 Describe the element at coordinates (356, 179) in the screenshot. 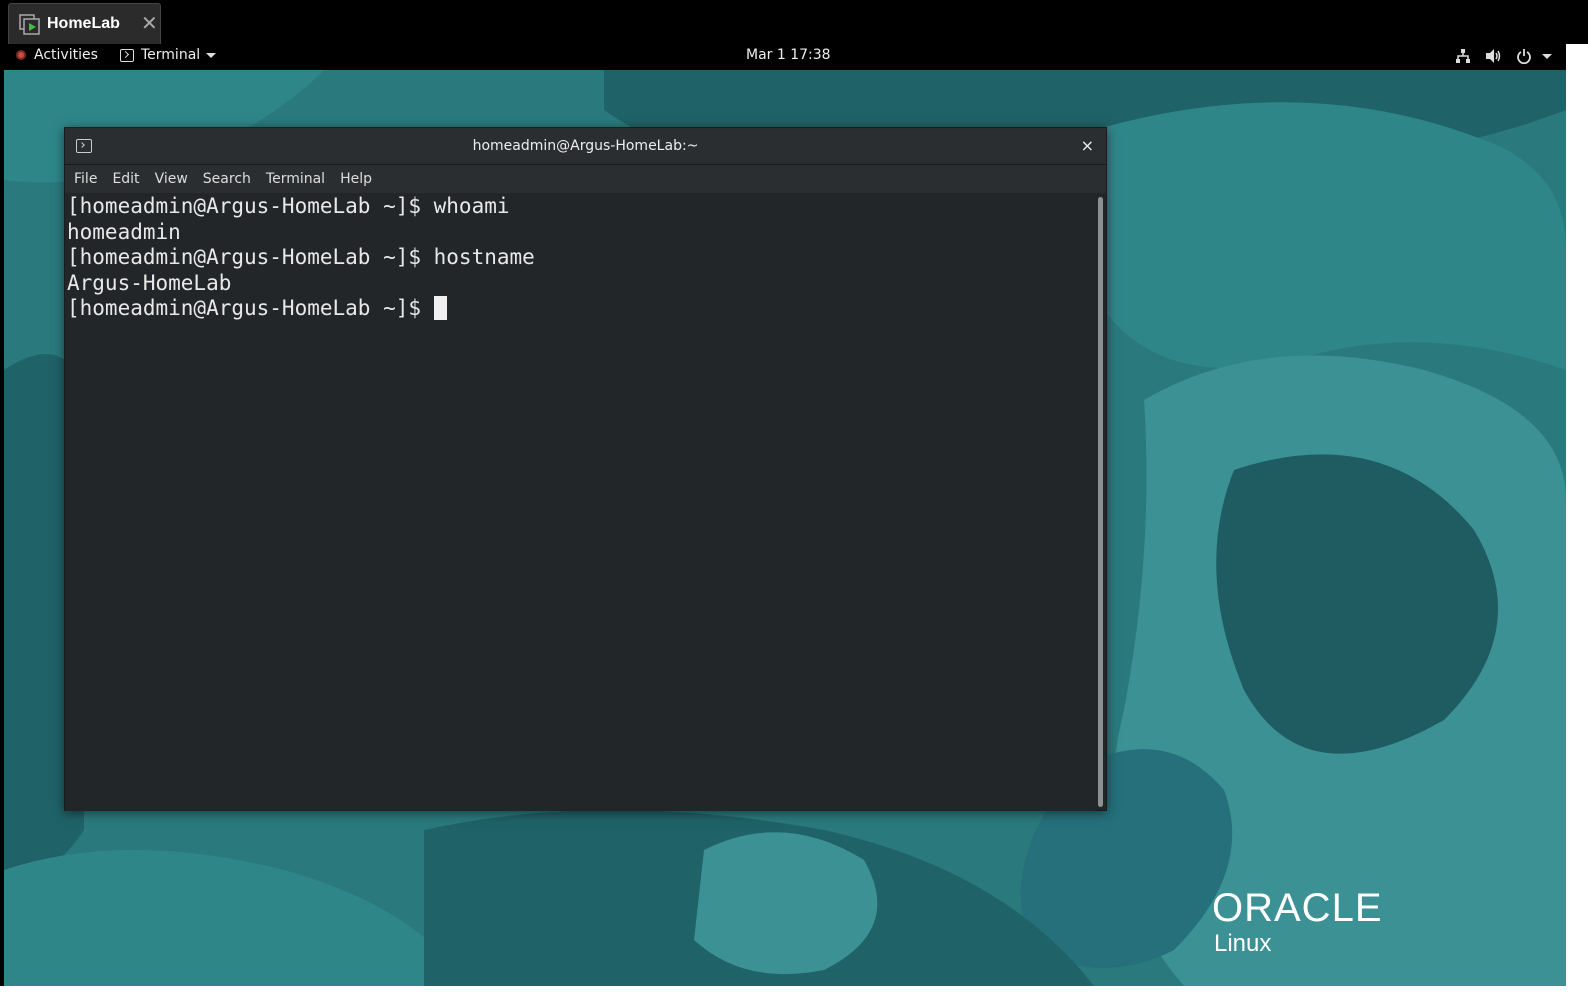

I see `menu-help: Help` at that location.